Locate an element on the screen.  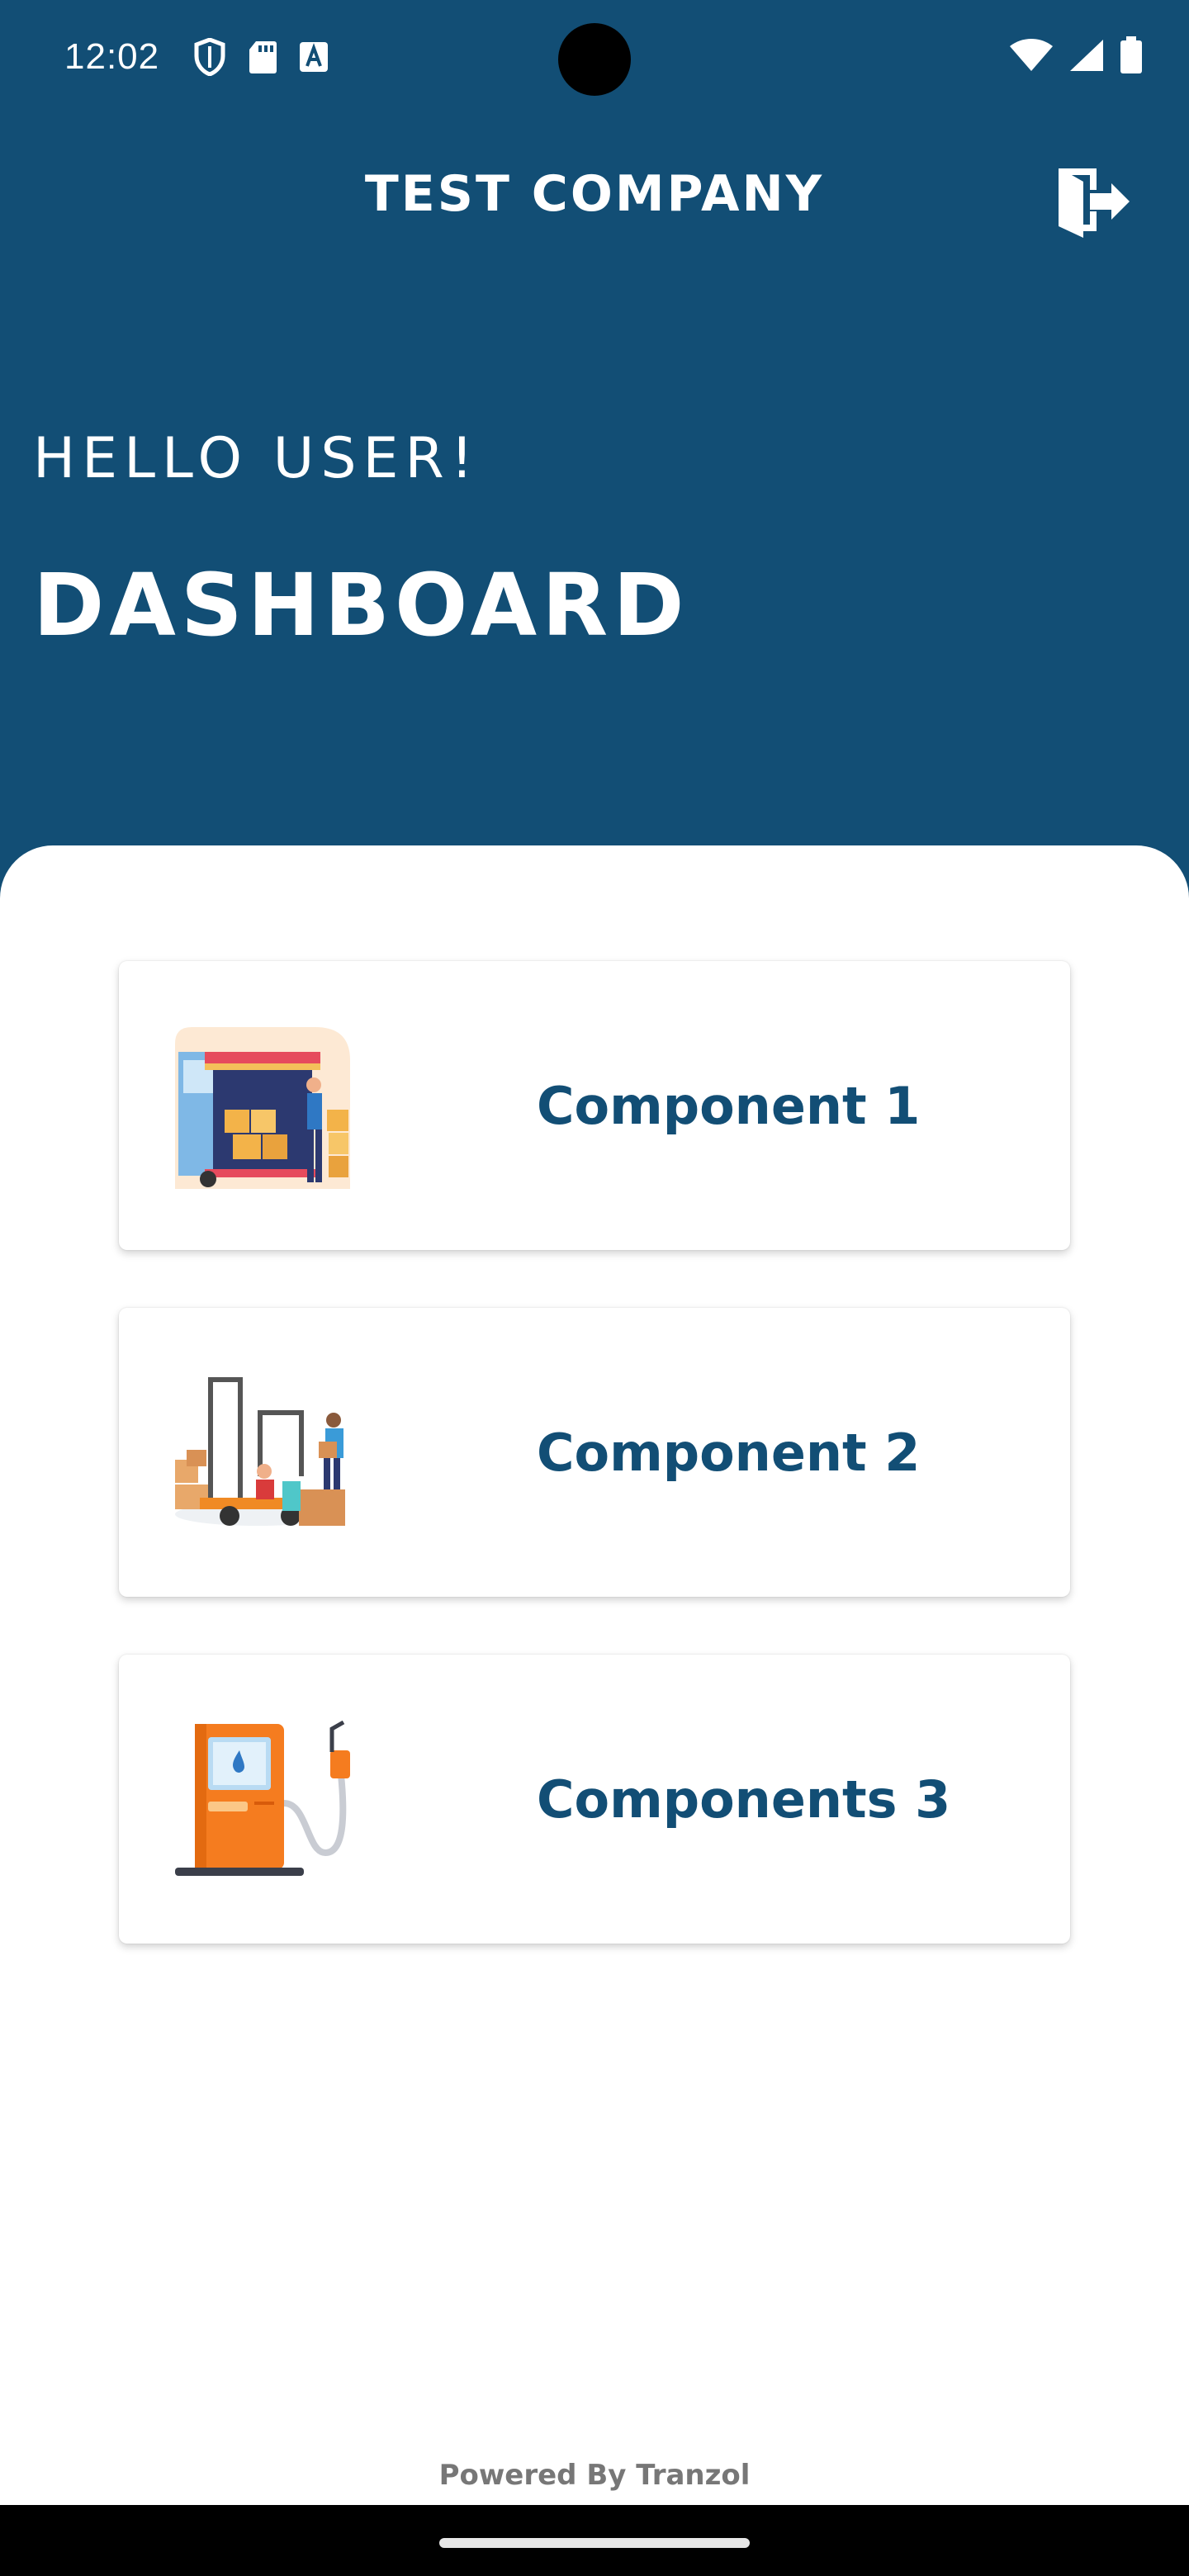
logout-button is located at coordinates (1093, 201).